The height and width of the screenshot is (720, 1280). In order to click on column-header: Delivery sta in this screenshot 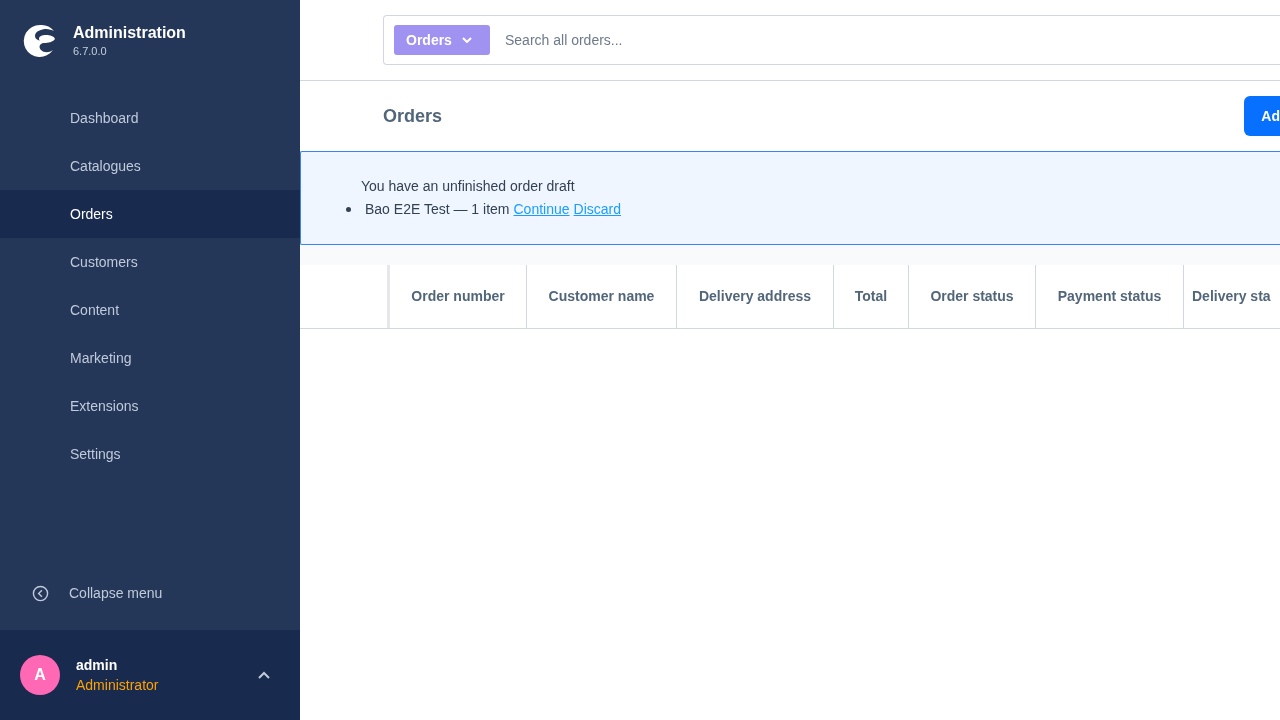, I will do `click(1232, 296)`.